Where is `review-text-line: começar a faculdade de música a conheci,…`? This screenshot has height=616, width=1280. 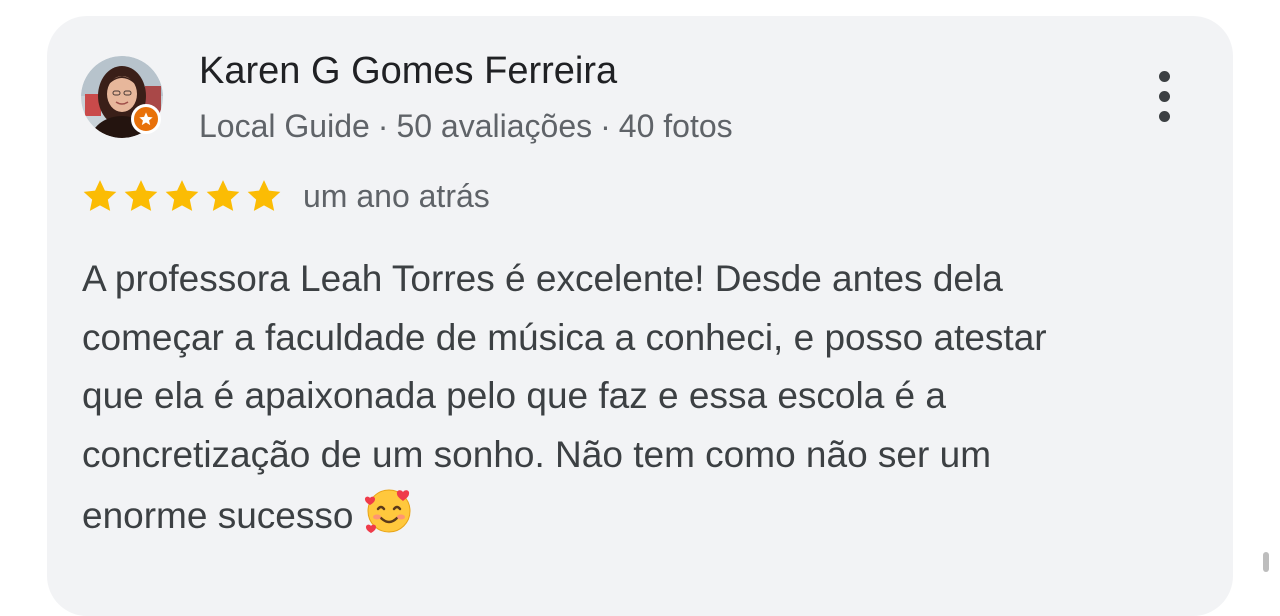 review-text-line: começar a faculdade de música a conheci,… is located at coordinates (564, 337).